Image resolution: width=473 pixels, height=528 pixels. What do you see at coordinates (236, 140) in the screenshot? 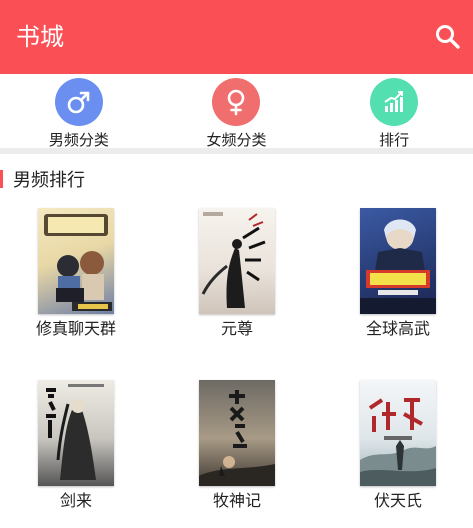
I see `female-category-label: 女频分类` at bounding box center [236, 140].